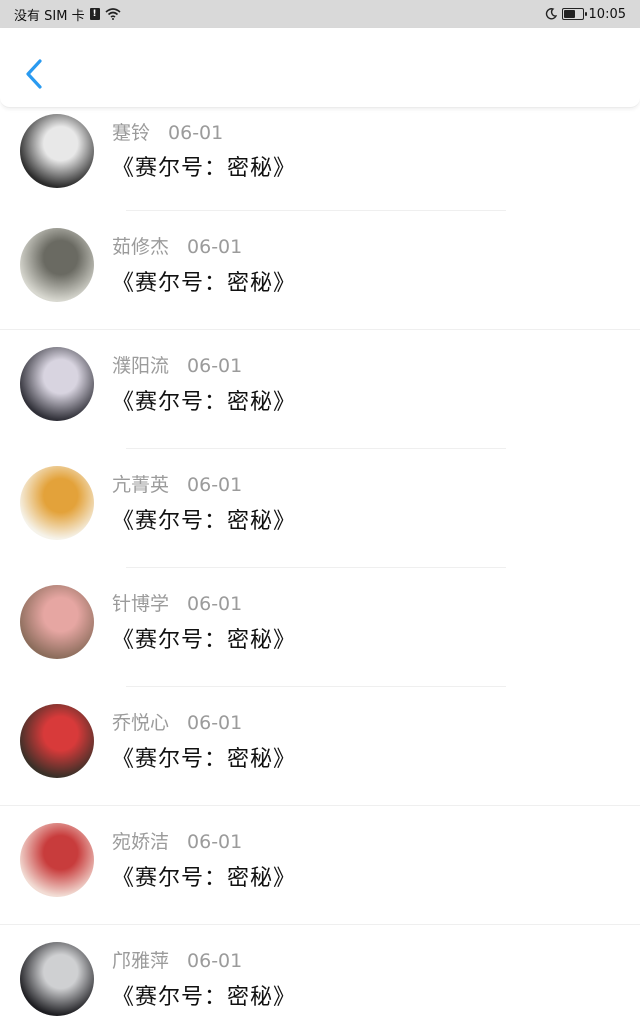  I want to click on item-meta: 邝雅萍 06-01, so click(177, 961).